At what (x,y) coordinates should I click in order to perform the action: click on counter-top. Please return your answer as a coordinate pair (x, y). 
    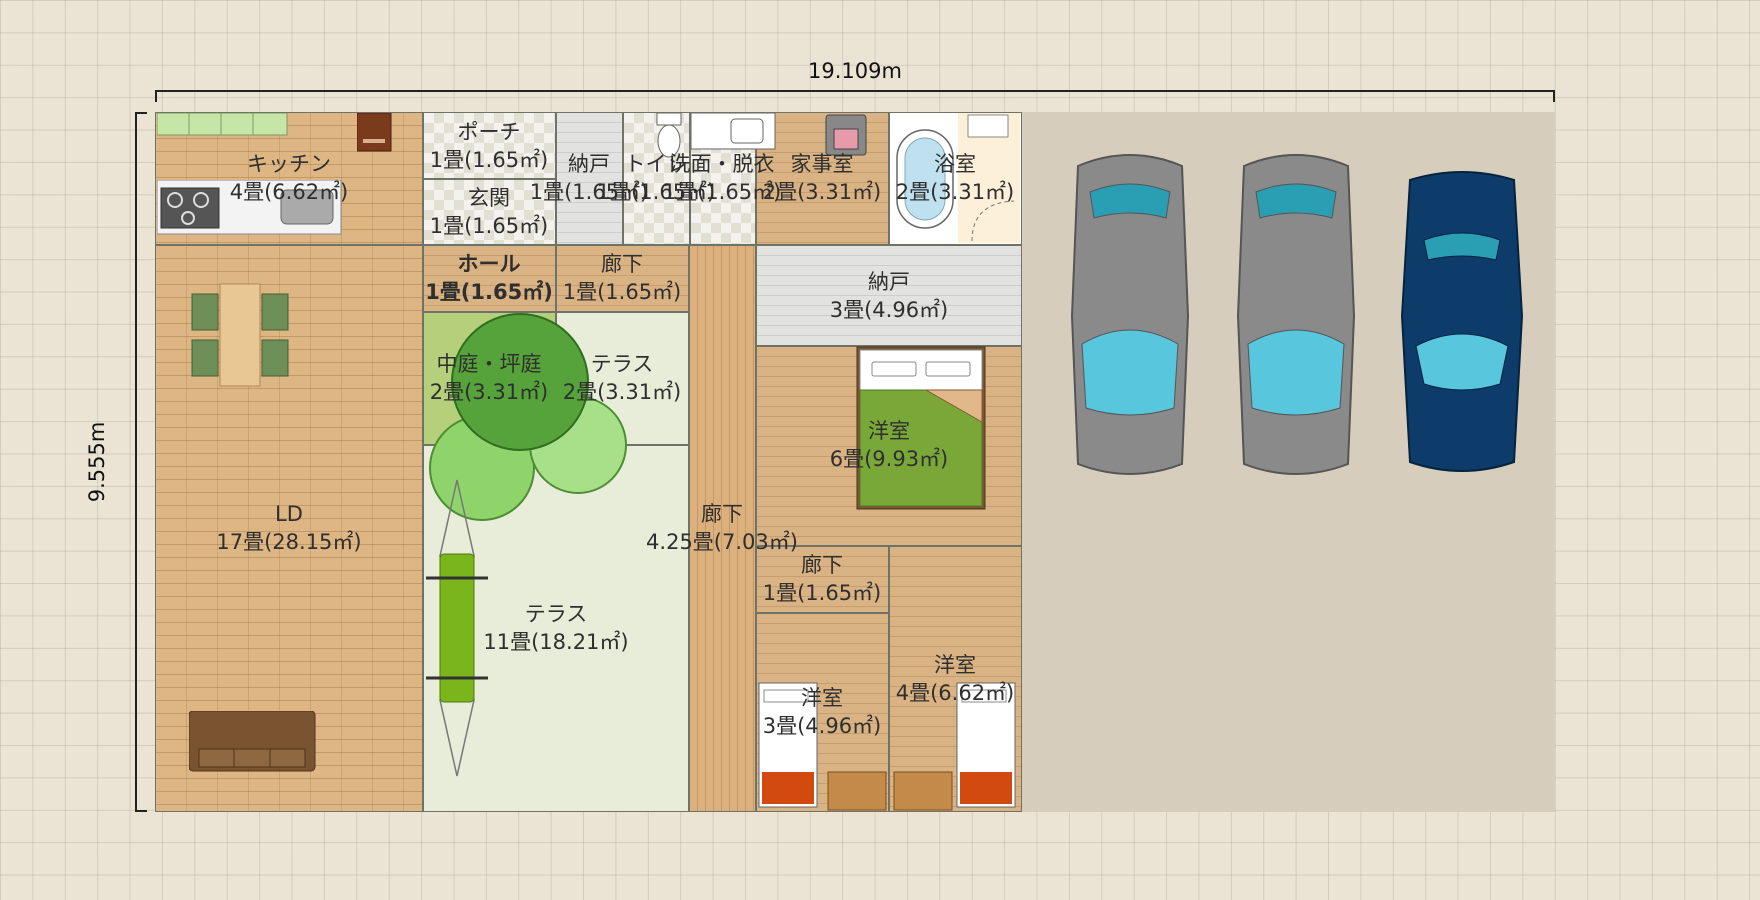
    Looking at the image, I should click on (222, 124).